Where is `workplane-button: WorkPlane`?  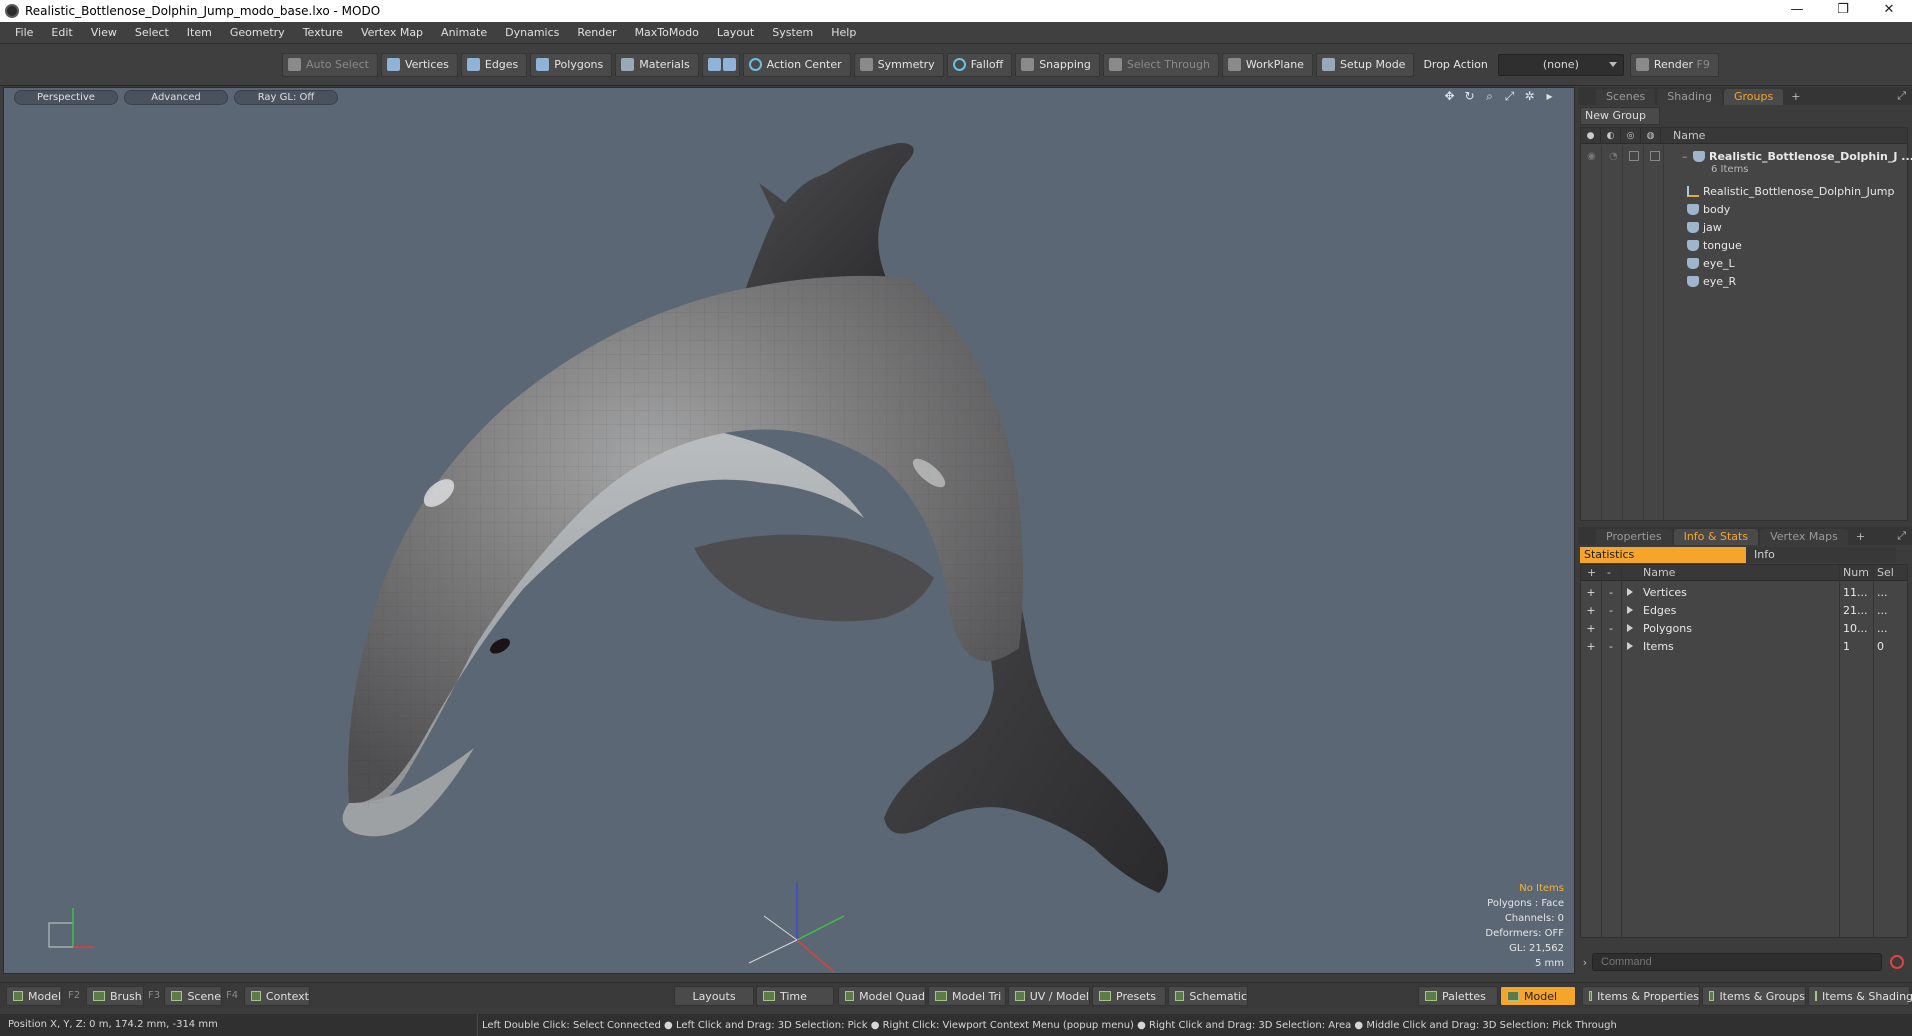
workplane-button: WorkPlane is located at coordinates (1267, 64).